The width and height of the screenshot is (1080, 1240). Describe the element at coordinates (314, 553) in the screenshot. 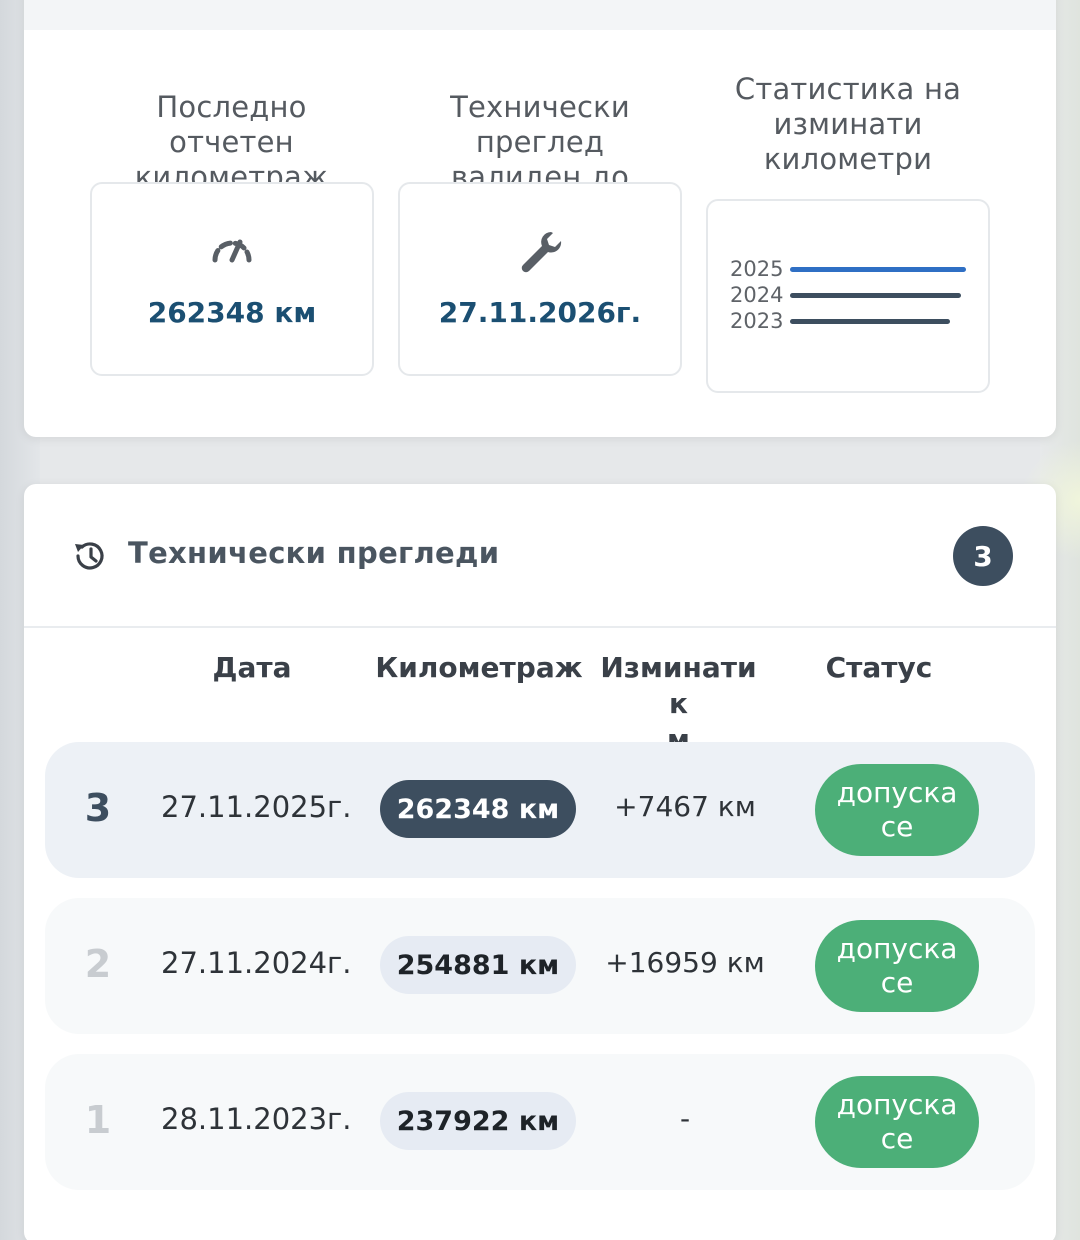

I see `inspections-title: Технически прегледи` at that location.